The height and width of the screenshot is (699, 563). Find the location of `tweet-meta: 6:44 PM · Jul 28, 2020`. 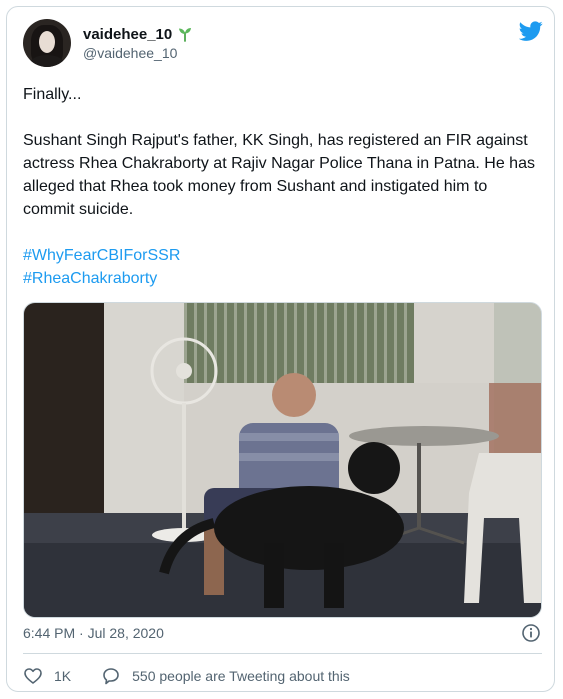

tweet-meta: 6:44 PM · Jul 28, 2020 is located at coordinates (283, 634).